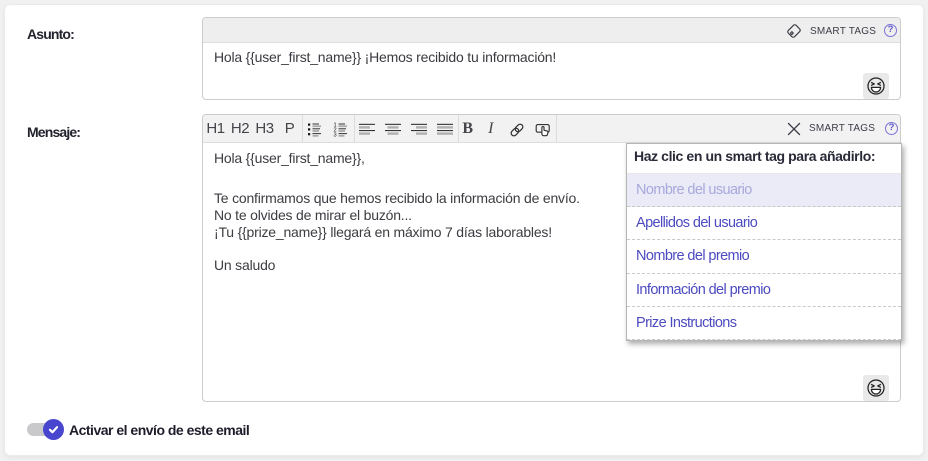 This screenshot has height=461, width=928. I want to click on svg-text: 3, so click(335, 134).